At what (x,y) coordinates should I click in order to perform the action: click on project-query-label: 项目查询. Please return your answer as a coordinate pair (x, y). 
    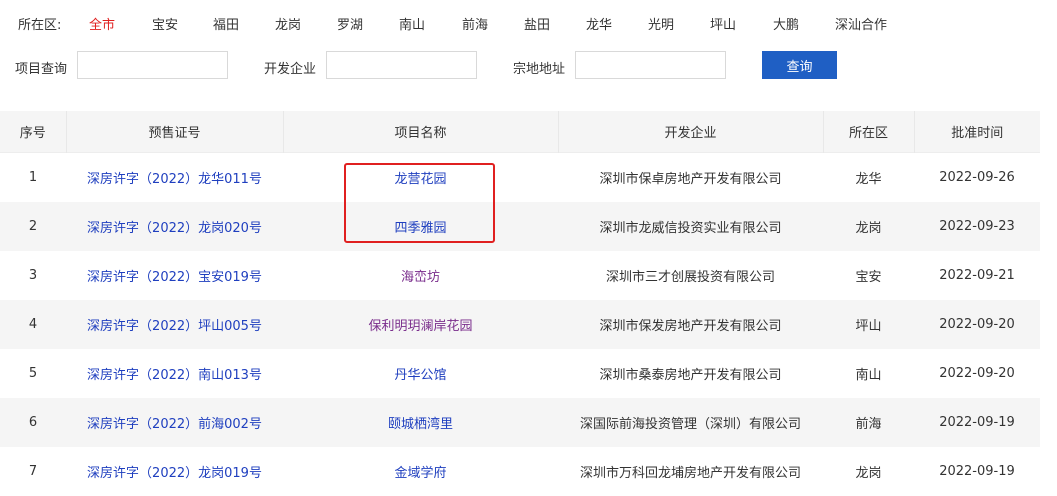
    Looking at the image, I should click on (41, 69).